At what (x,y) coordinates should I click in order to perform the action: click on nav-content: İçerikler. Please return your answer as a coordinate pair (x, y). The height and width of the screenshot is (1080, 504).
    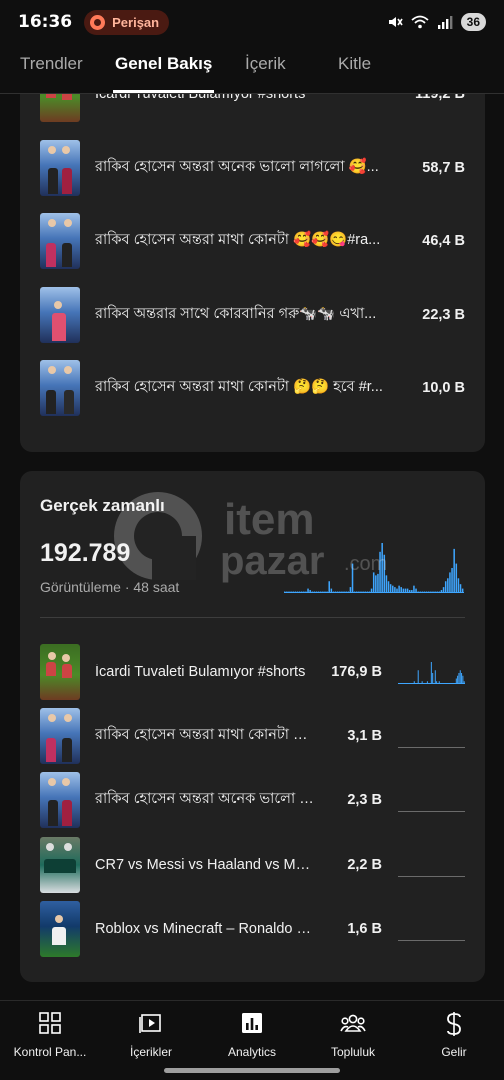
    Looking at the image, I should click on (151, 1035).